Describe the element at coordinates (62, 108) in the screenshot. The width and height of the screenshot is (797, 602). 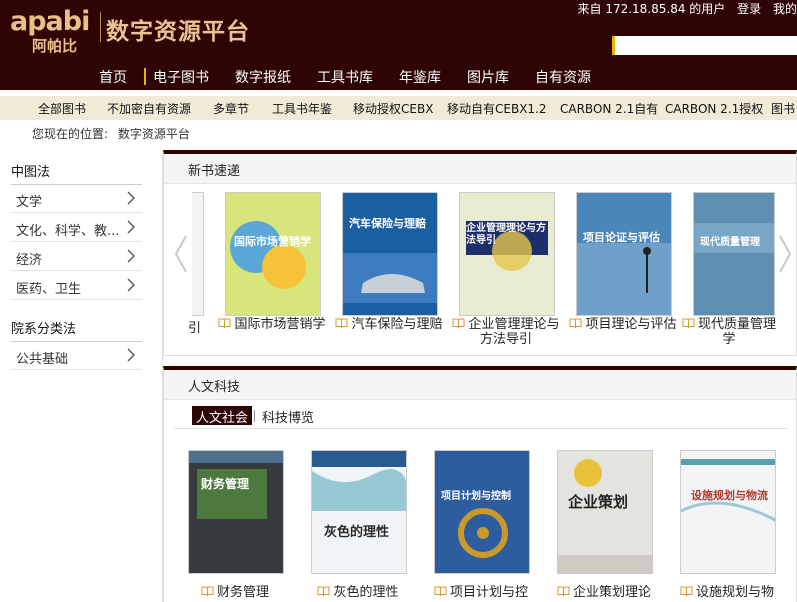
I see `subnav-all-books: 全部图书` at that location.